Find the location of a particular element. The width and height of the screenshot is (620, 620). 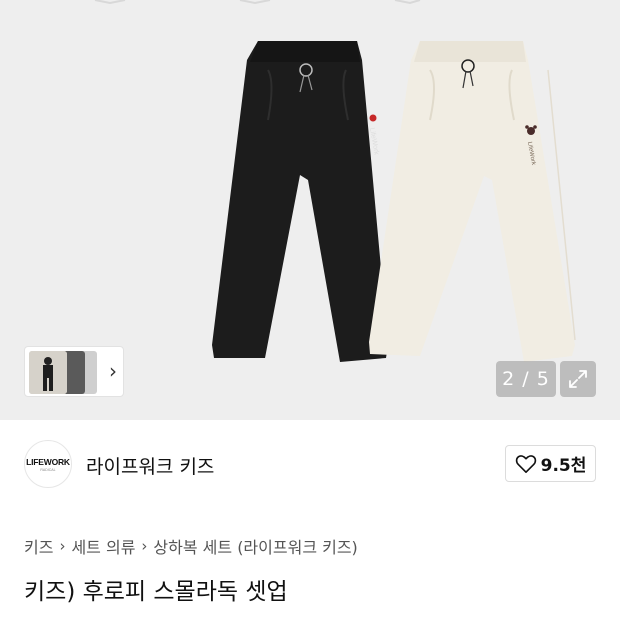

thumbnail-stack is located at coordinates (64, 372).